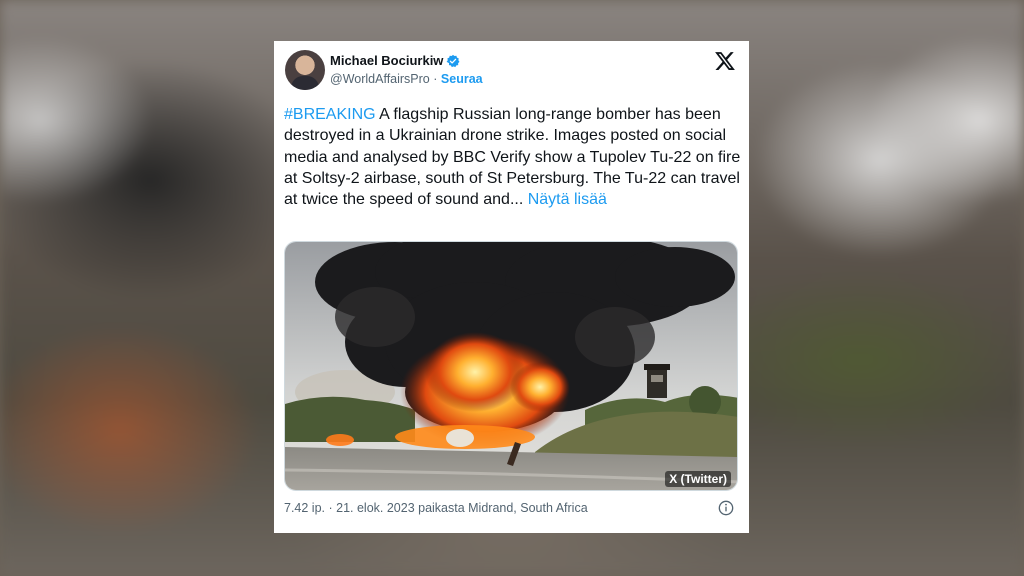 The width and height of the screenshot is (1024, 576). I want to click on author-name: Michael Bociurkiw, so click(386, 60).